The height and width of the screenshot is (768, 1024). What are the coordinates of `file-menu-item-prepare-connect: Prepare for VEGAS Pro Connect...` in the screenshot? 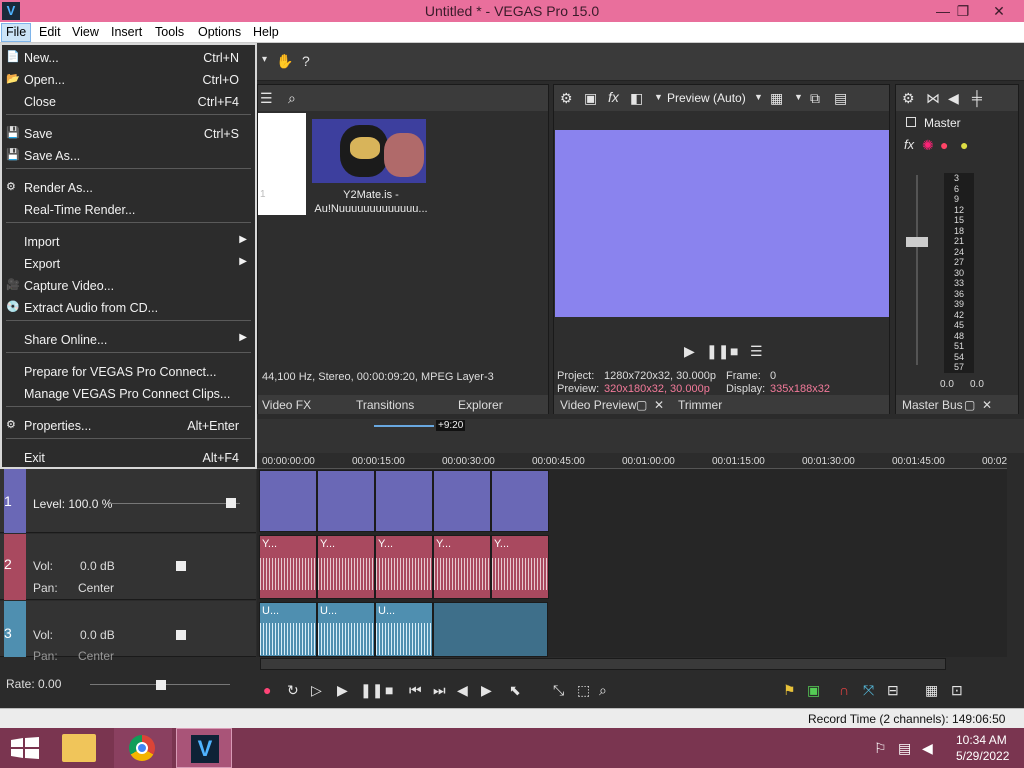 It's located at (128, 372).